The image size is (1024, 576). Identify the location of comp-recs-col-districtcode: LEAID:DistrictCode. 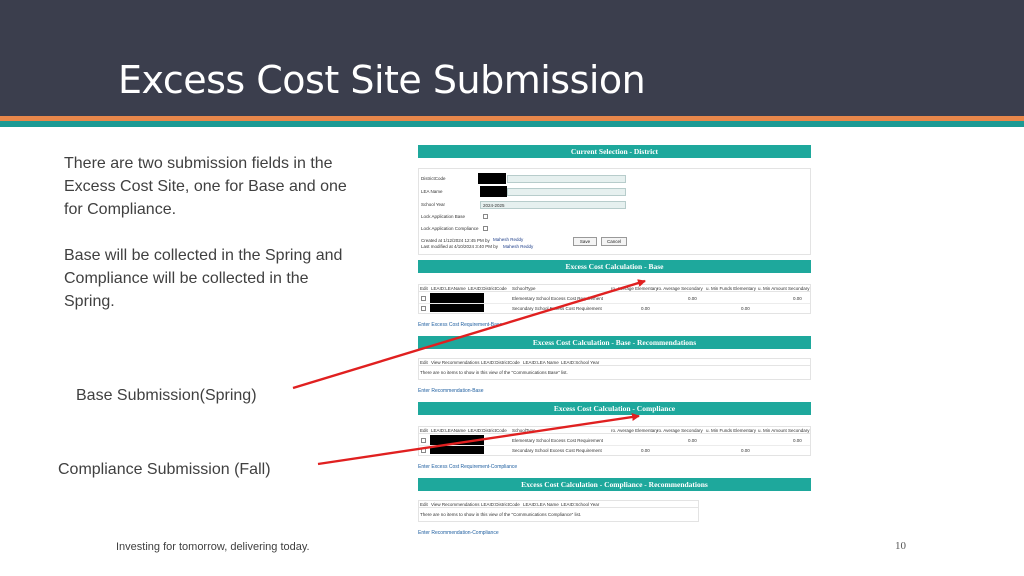
(500, 504).